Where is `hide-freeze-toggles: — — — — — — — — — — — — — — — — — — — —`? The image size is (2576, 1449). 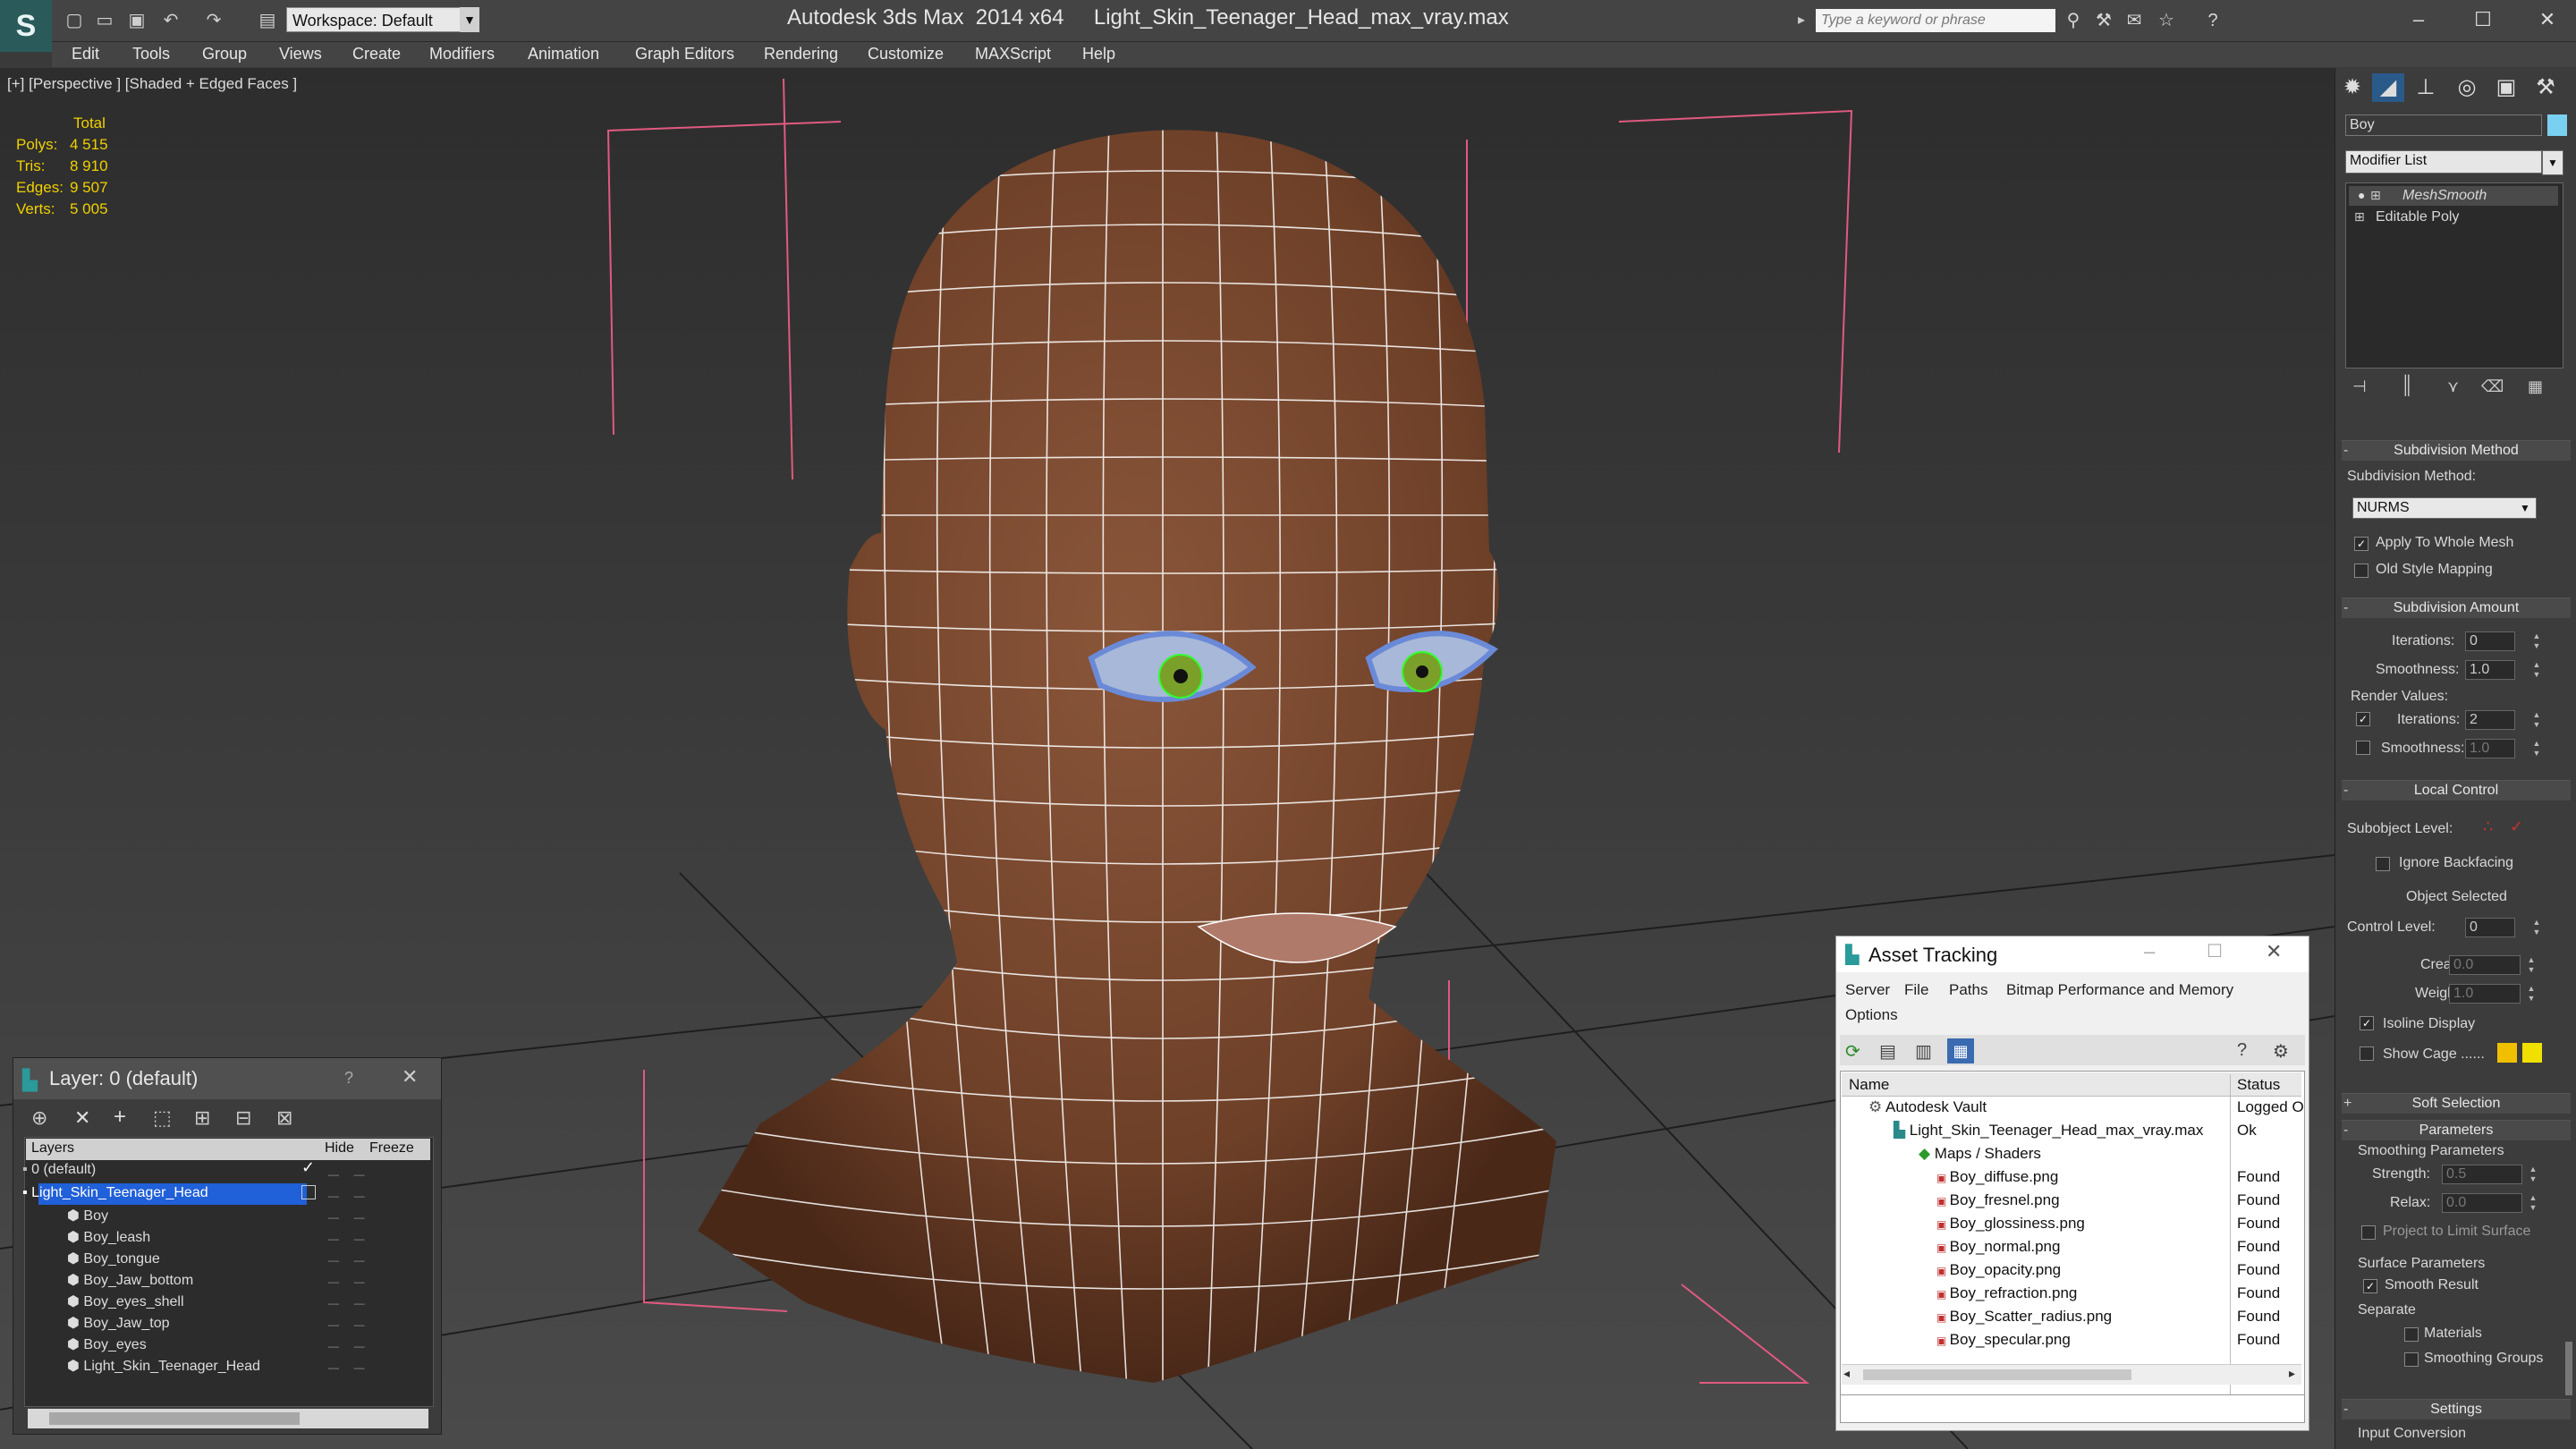 hide-freeze-toggles: — — — — — — — — — — — — — — — — — — — — is located at coordinates (373, 1271).